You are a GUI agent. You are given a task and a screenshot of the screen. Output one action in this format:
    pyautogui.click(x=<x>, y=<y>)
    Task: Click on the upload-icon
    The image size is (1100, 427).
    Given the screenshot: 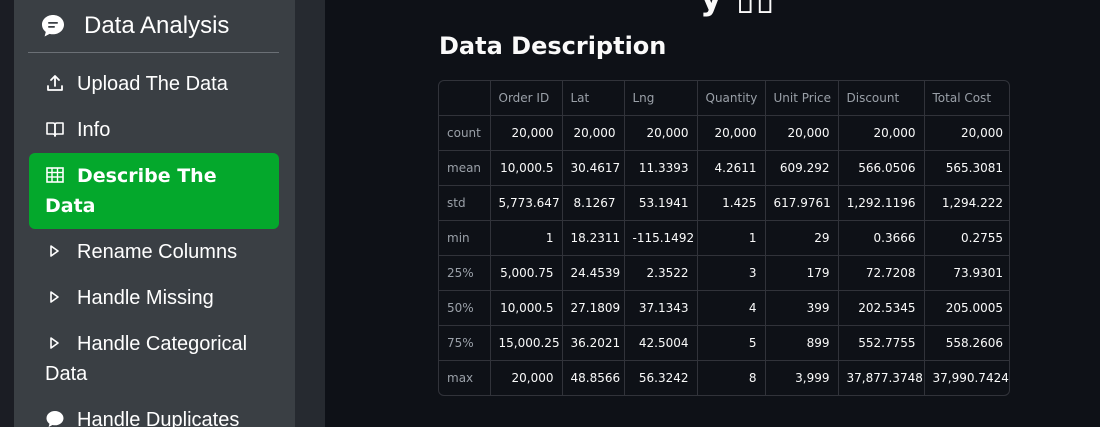 What is the action you would take?
    pyautogui.click(x=55, y=82)
    